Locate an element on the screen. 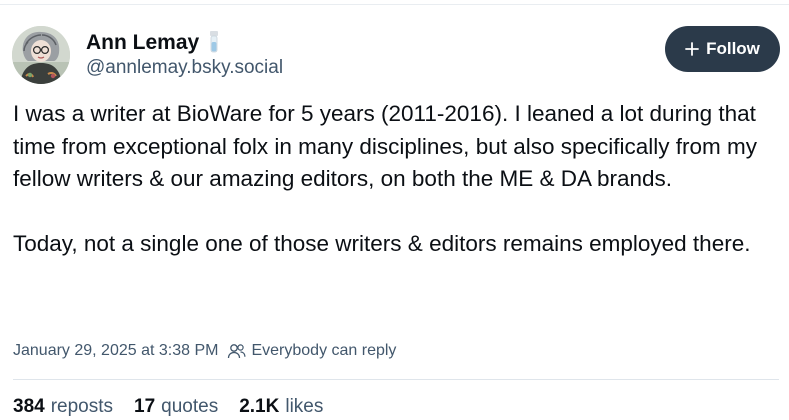  quotes-stat: 17 quotes is located at coordinates (176, 407).